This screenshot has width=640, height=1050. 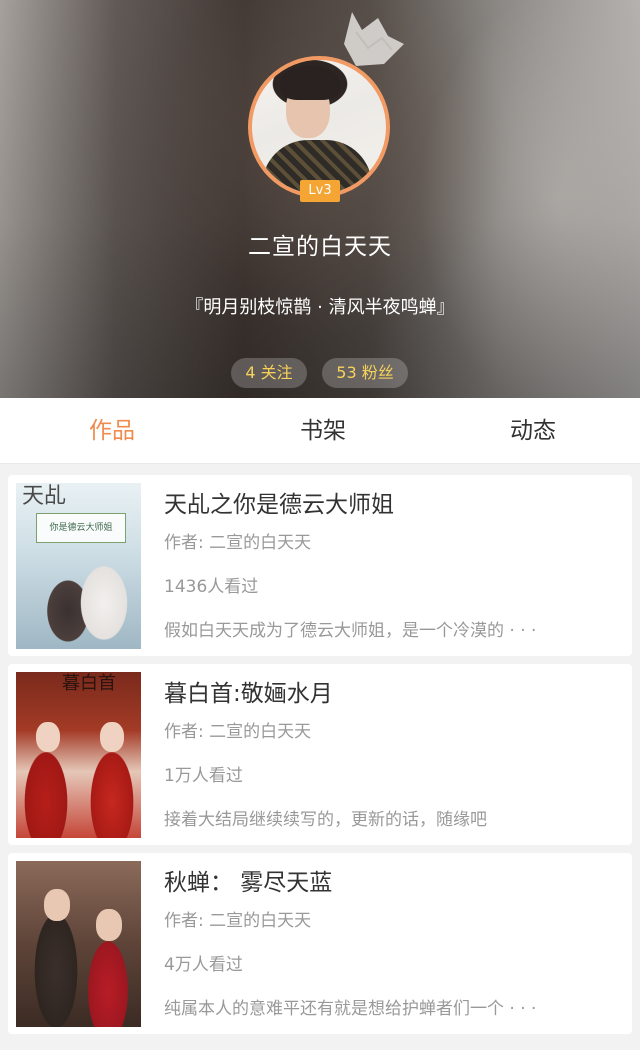 What do you see at coordinates (269, 373) in the screenshot?
I see `following-count-button: 4 关注` at bounding box center [269, 373].